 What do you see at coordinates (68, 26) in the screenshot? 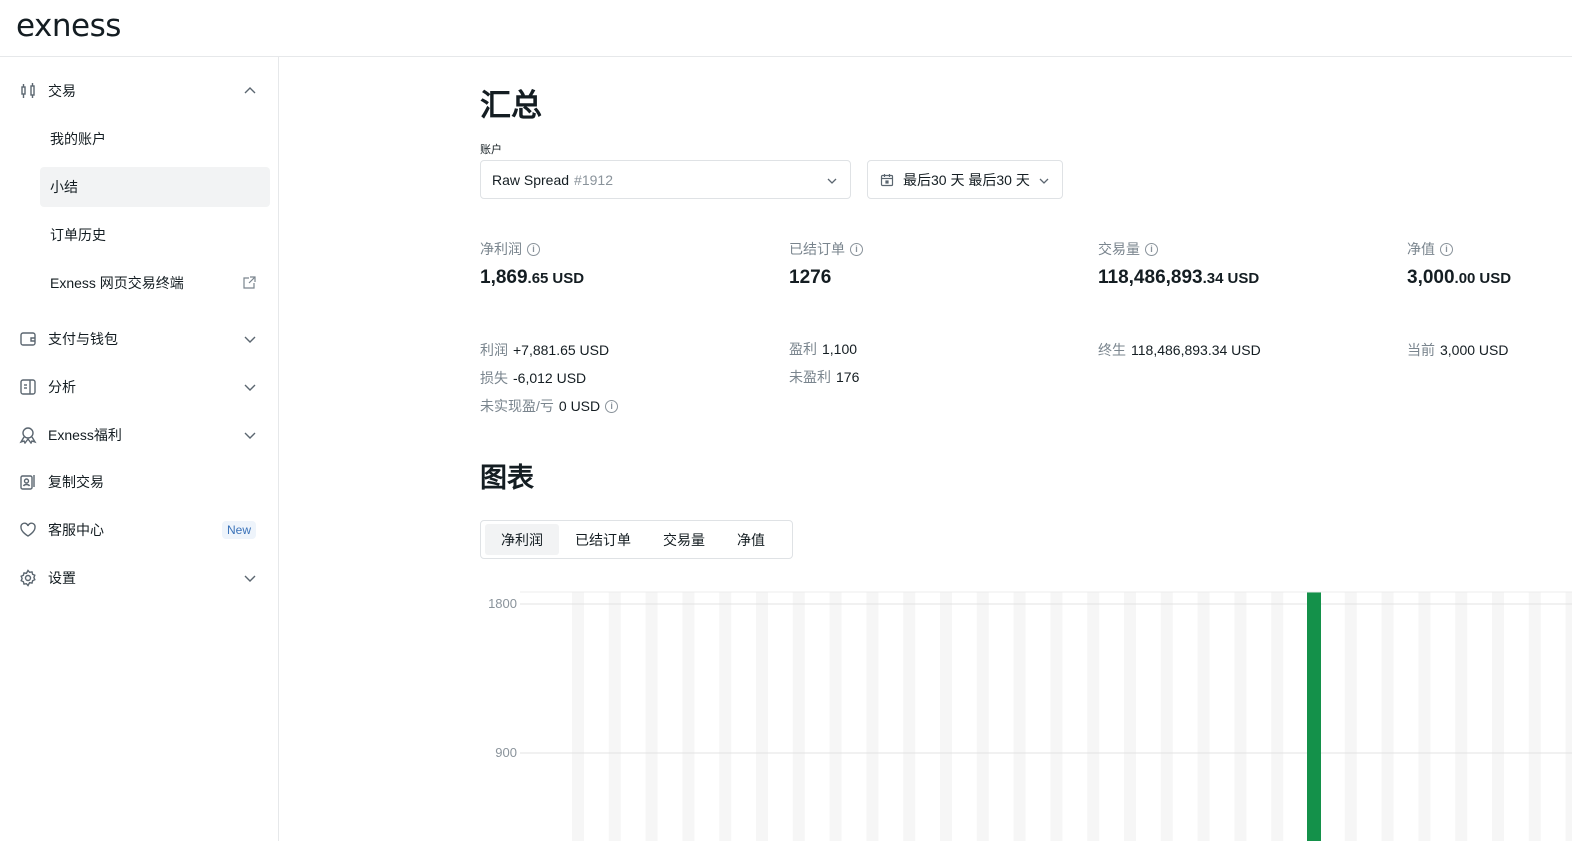
I see `exness-logo: exness` at bounding box center [68, 26].